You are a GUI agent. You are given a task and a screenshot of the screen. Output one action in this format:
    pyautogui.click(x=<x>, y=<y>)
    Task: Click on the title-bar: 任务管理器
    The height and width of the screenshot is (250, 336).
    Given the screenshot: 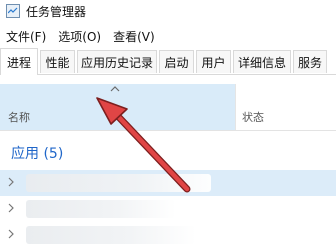 What is the action you would take?
    pyautogui.click(x=168, y=11)
    